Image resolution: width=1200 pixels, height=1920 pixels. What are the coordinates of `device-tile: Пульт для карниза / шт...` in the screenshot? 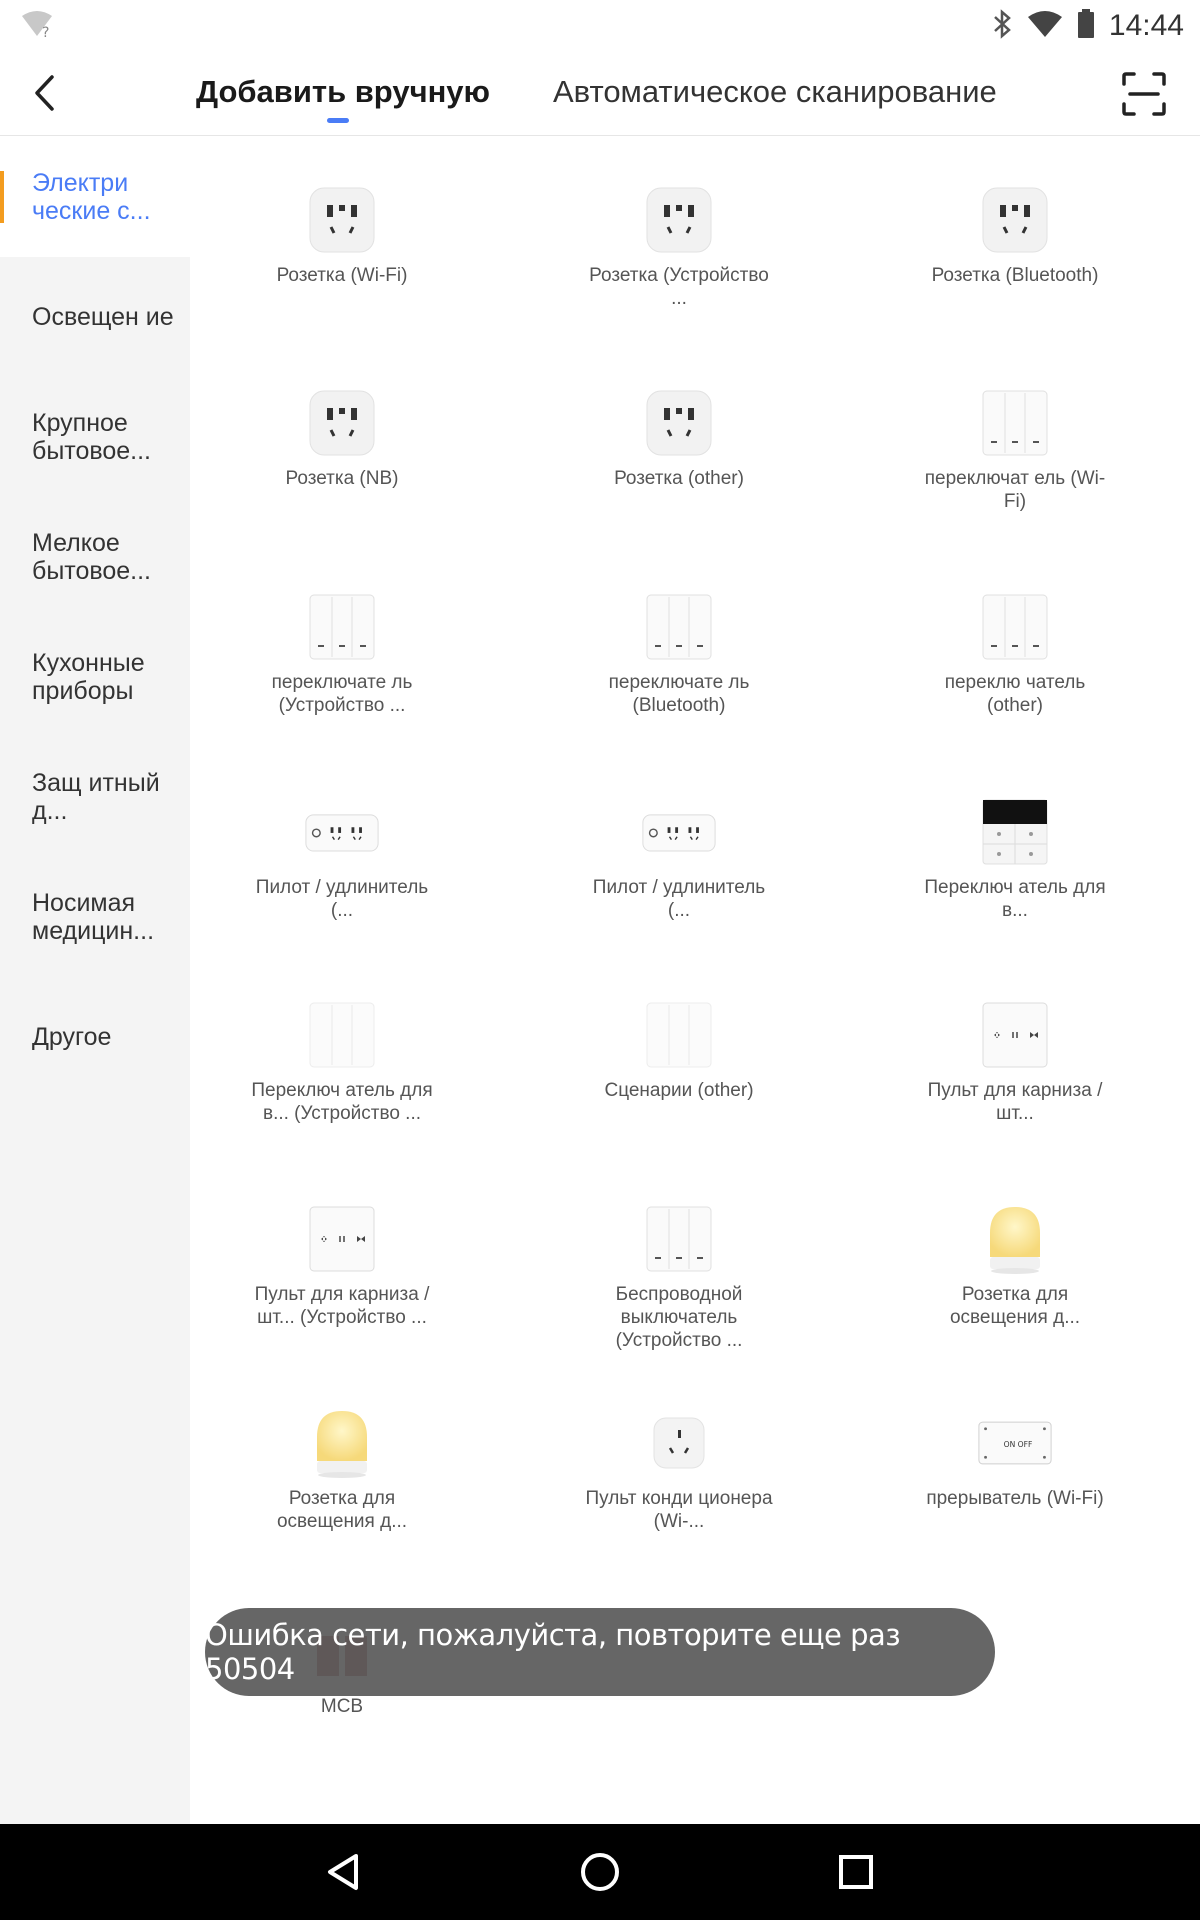 It's located at (1015, 1061).